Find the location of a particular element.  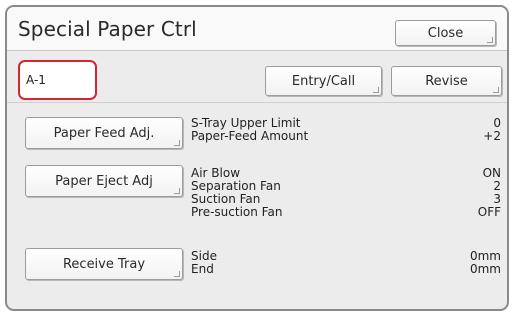

setting-value: OFF is located at coordinates (489, 212).